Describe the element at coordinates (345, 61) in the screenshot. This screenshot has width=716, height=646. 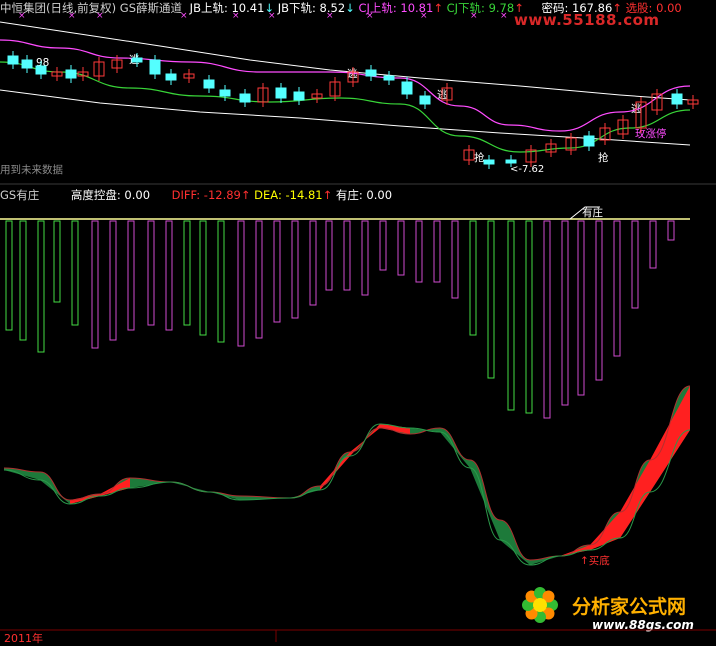
I see `channel-upper-line` at that location.